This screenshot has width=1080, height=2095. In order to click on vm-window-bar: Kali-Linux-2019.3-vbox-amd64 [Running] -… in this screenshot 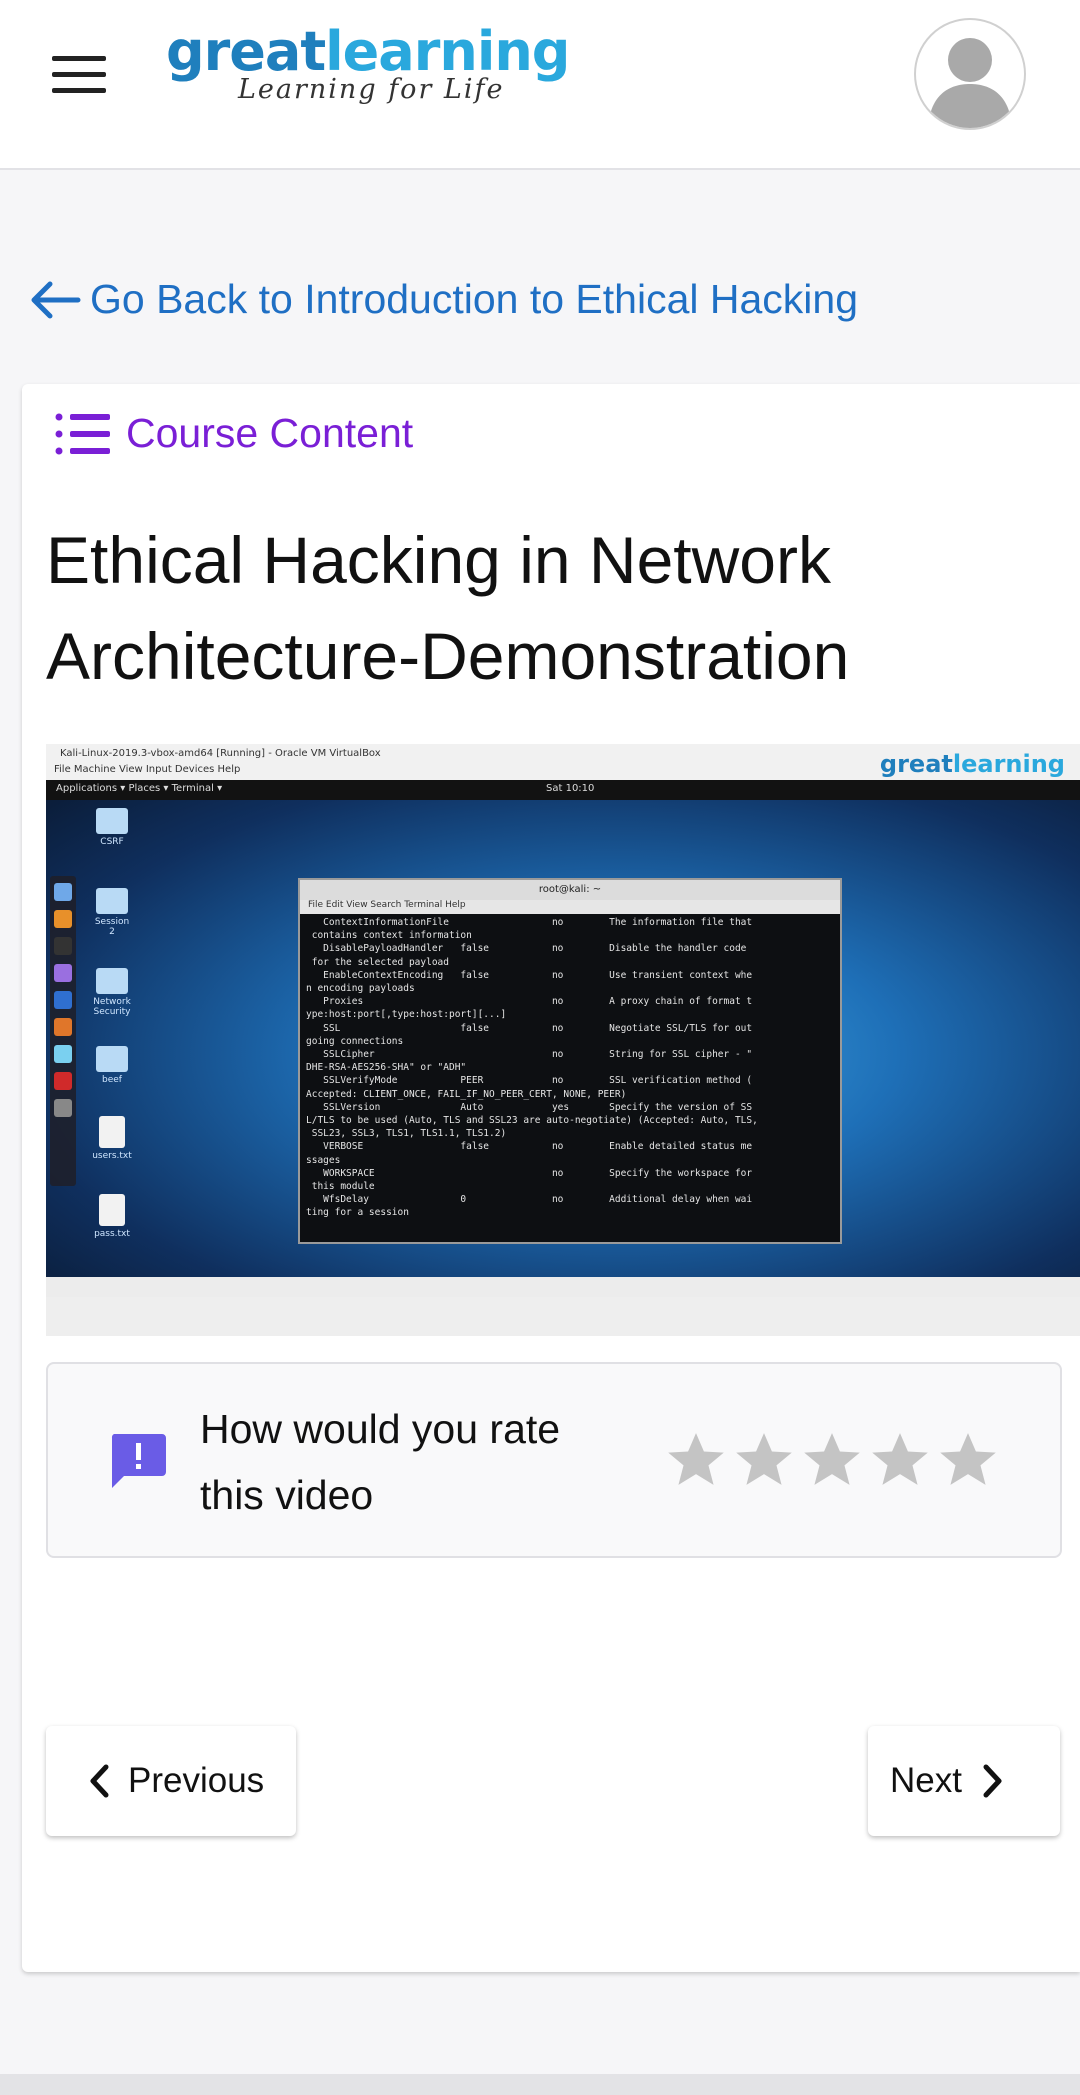, I will do `click(563, 762)`.